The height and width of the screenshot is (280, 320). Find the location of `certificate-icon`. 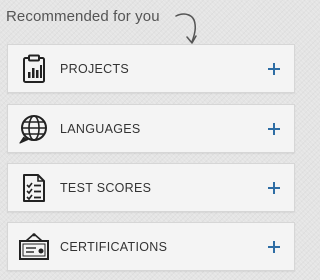

certificate-icon is located at coordinates (34, 247).